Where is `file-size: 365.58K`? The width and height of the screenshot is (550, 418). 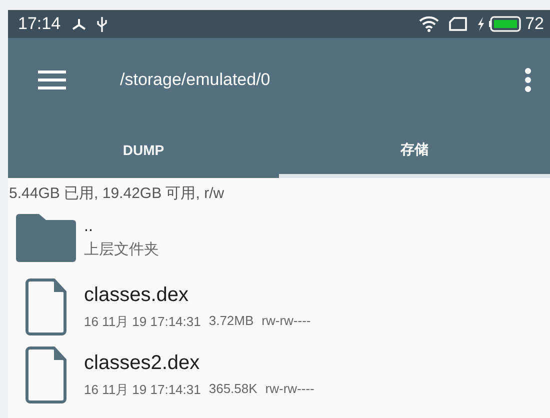 file-size: 365.58K is located at coordinates (233, 389).